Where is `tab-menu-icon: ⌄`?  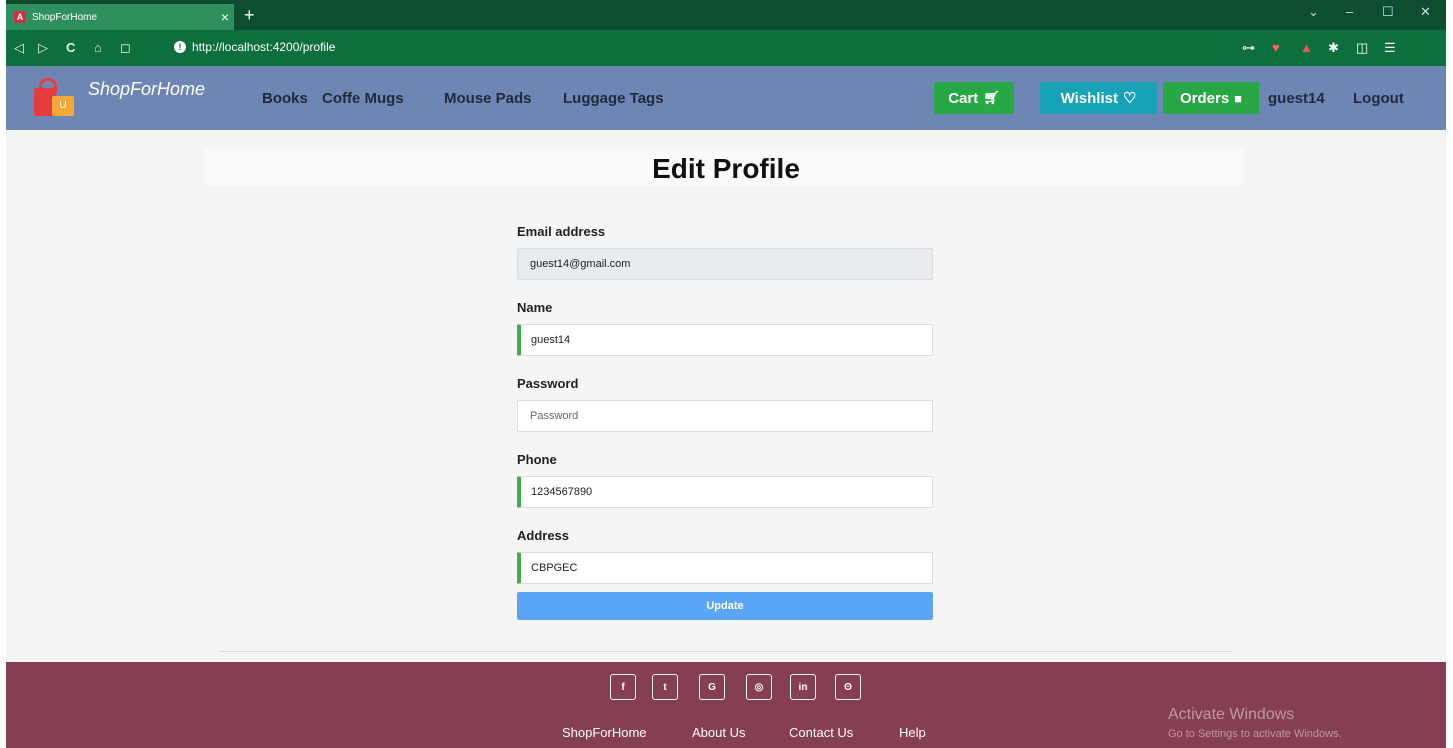
tab-menu-icon: ⌄ is located at coordinates (1313, 12).